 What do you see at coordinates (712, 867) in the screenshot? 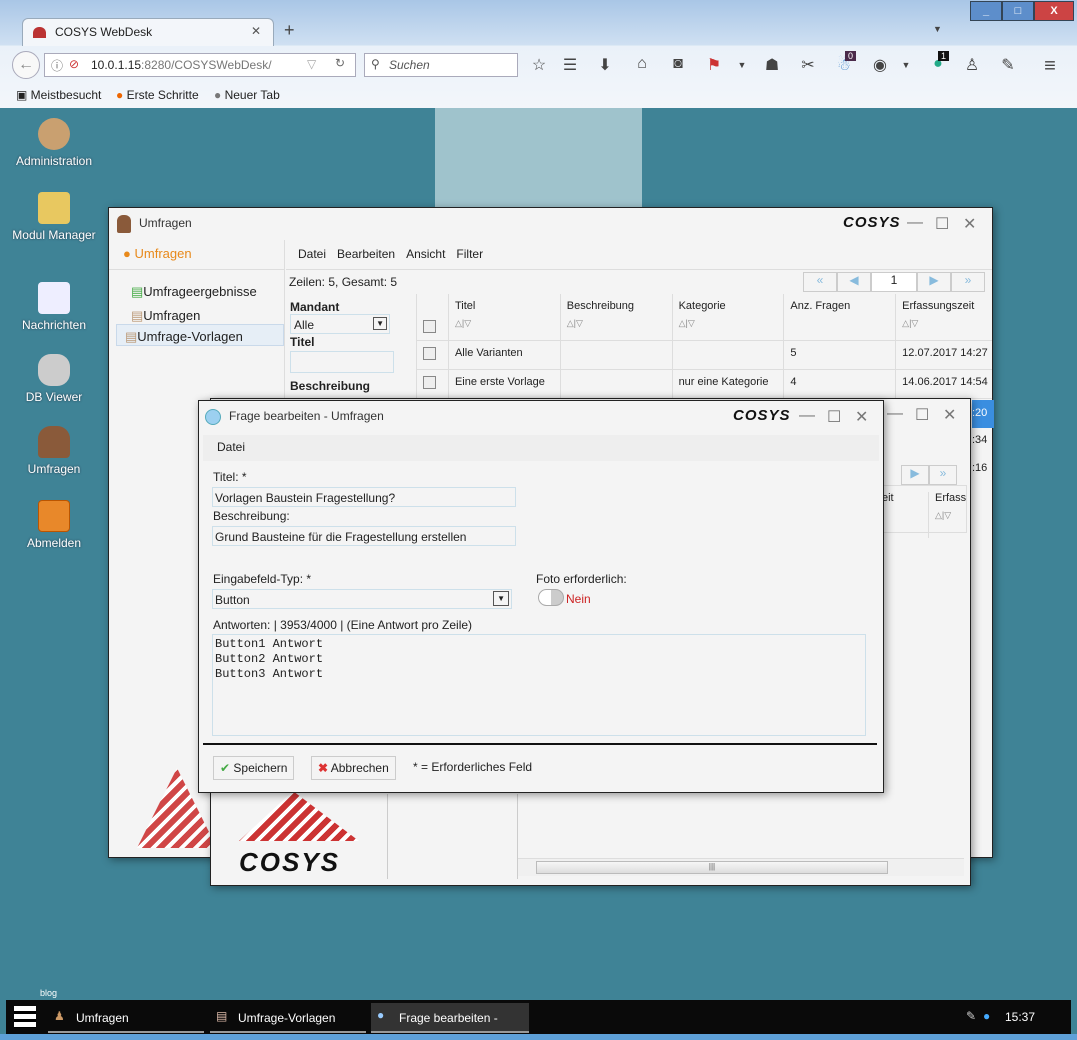
I see `scrollbar-thumb: |||` at bounding box center [712, 867].